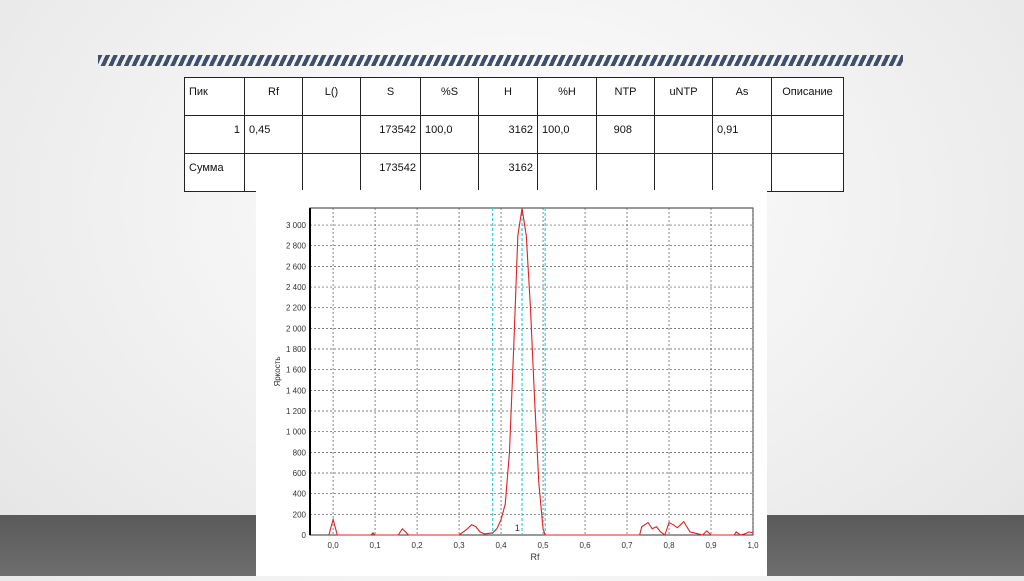  Describe the element at coordinates (742, 134) in the screenshot. I see `cell: 0,91` at that location.